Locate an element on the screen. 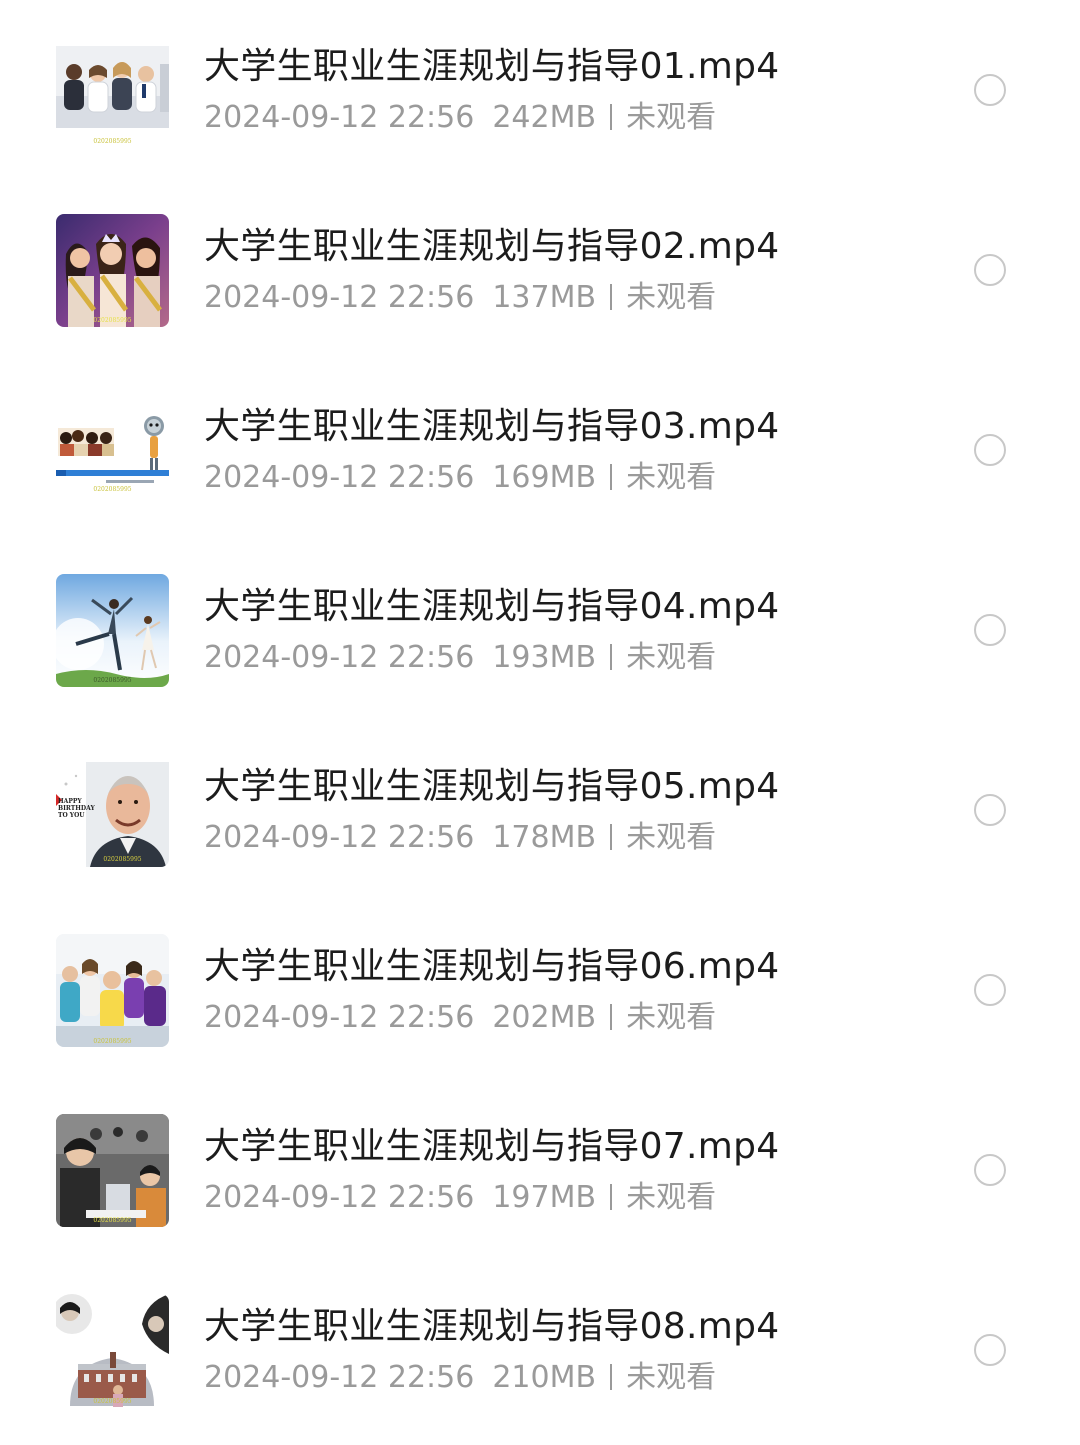  file-meta: 2024-09-12 22:56 169MB 未观看 is located at coordinates (460, 478).